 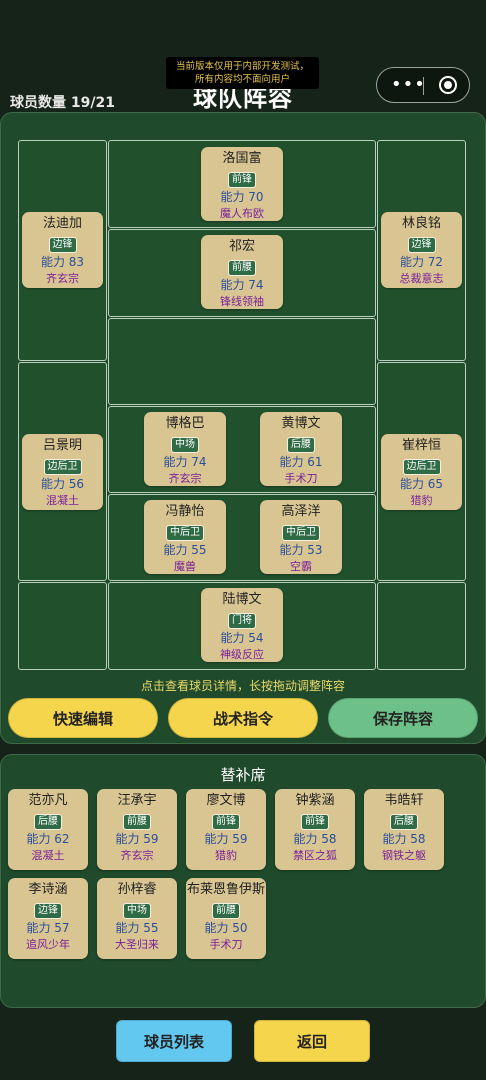 What do you see at coordinates (243, 775) in the screenshot?
I see `bench-title: 替补席` at bounding box center [243, 775].